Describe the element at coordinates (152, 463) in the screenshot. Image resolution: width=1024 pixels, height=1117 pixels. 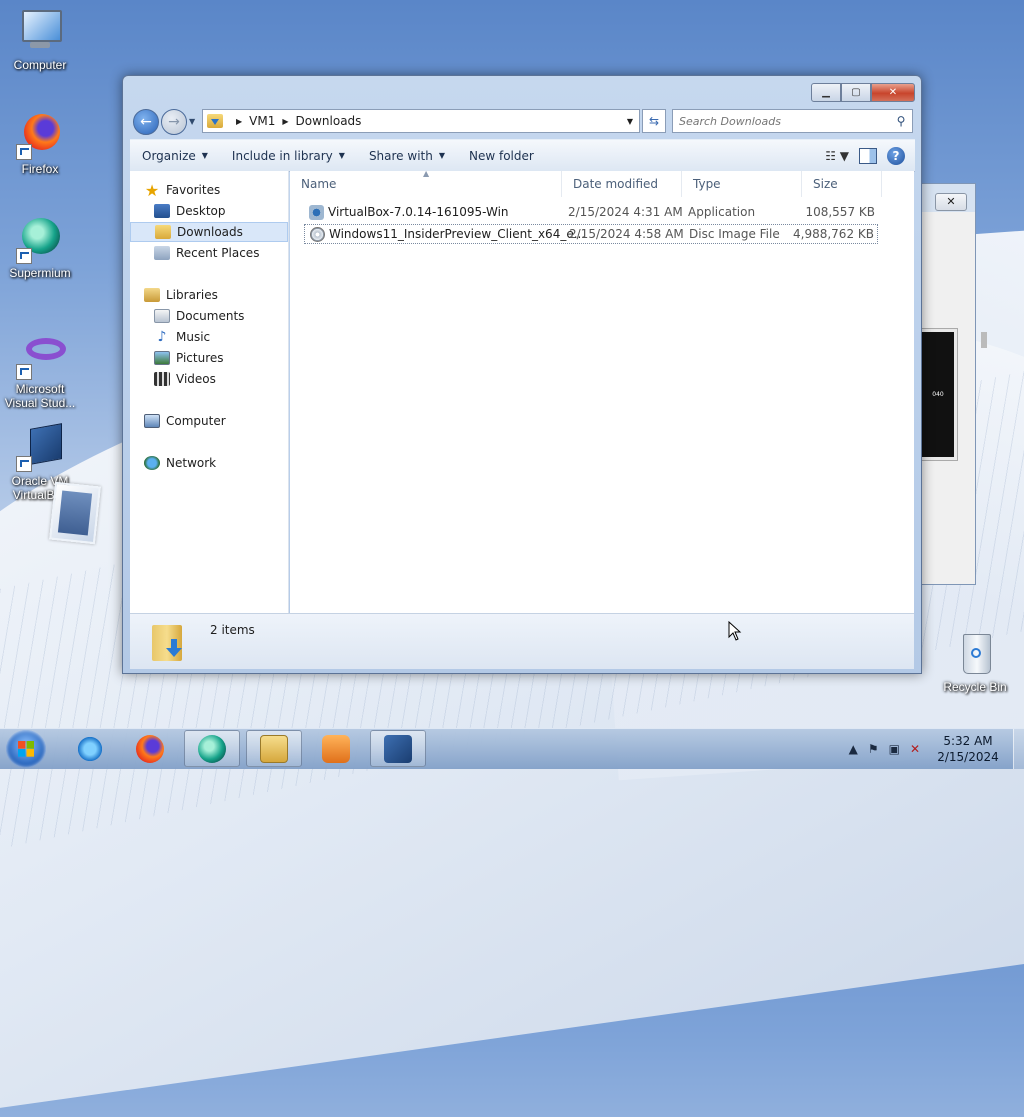
I see `network-icon` at that location.